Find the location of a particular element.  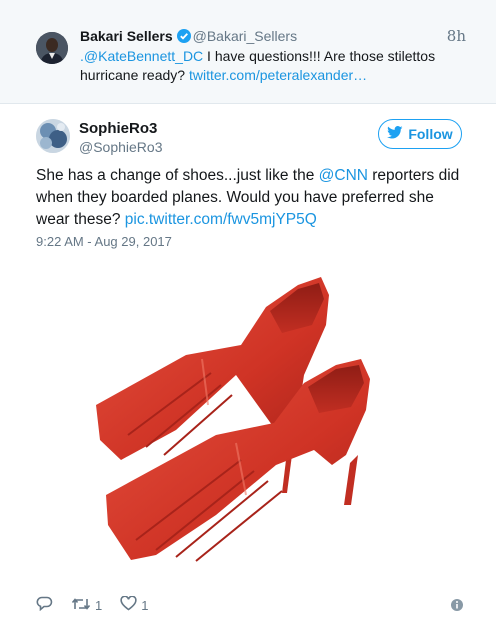

follow-label: Follow is located at coordinates (430, 134).